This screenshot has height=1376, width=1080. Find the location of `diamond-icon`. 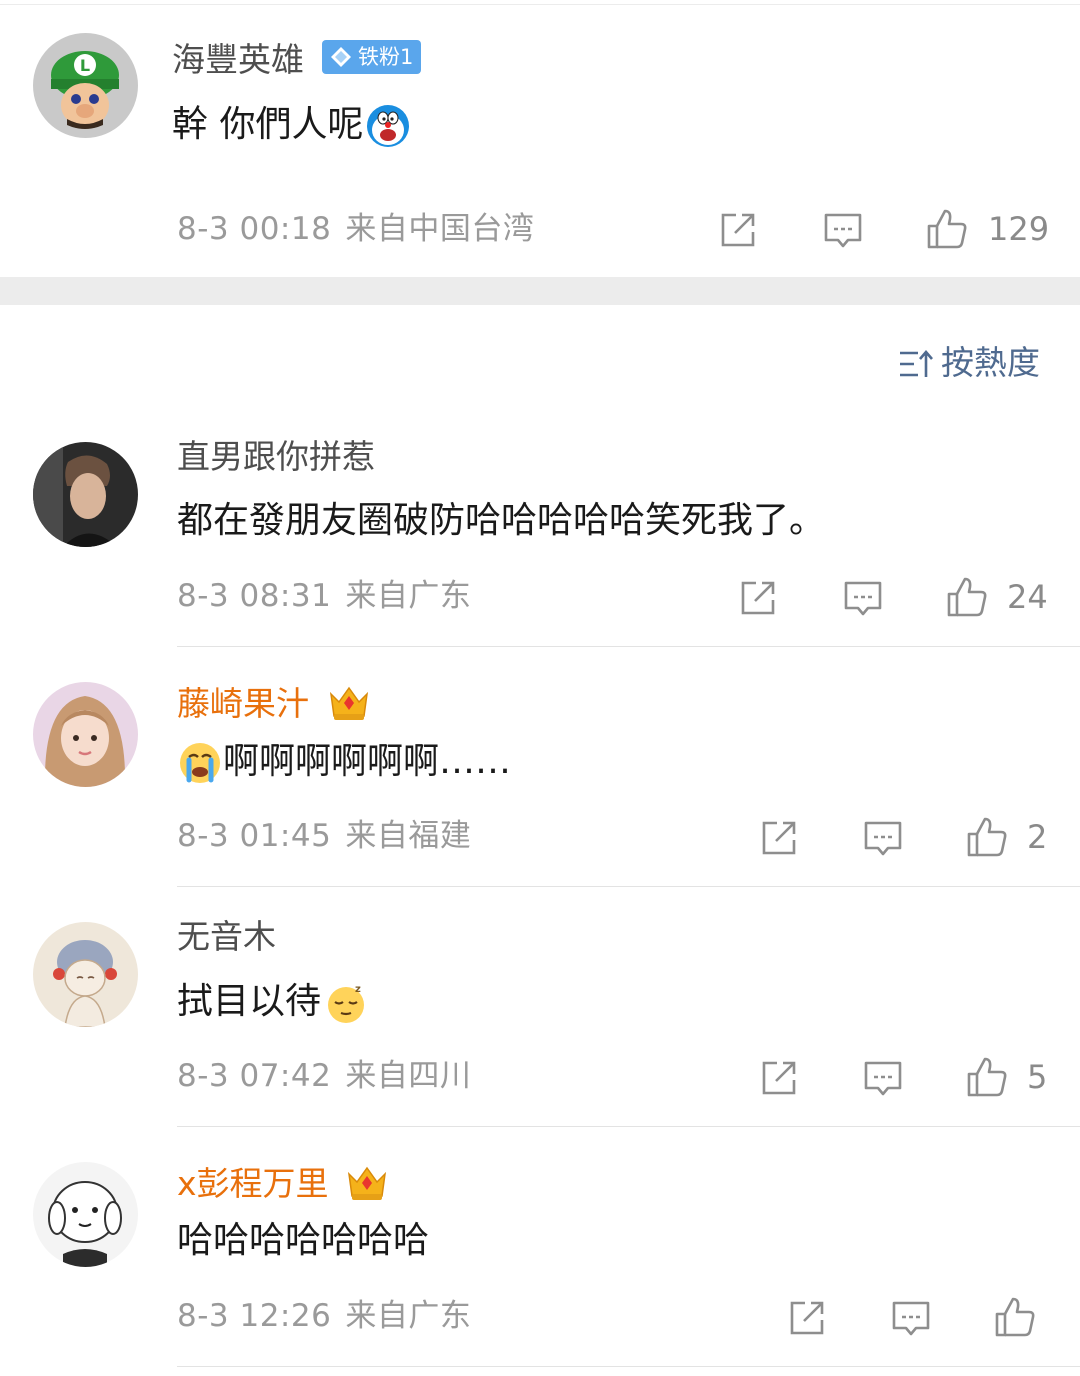

diamond-icon is located at coordinates (341, 57).